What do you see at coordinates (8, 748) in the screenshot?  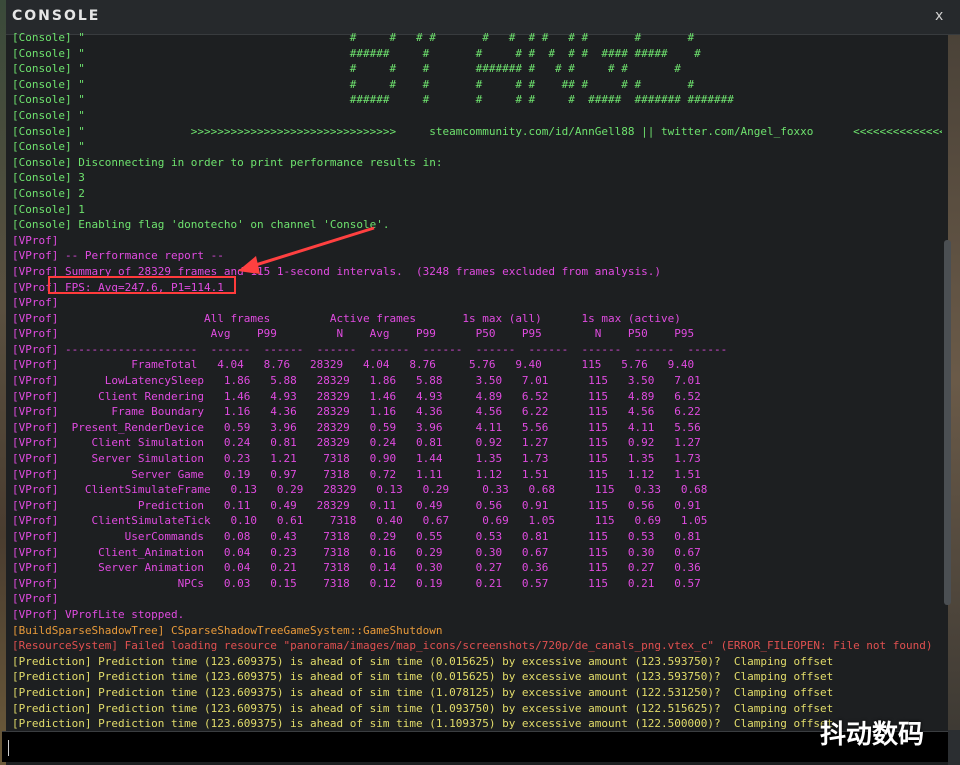 I see `input-caret` at bounding box center [8, 748].